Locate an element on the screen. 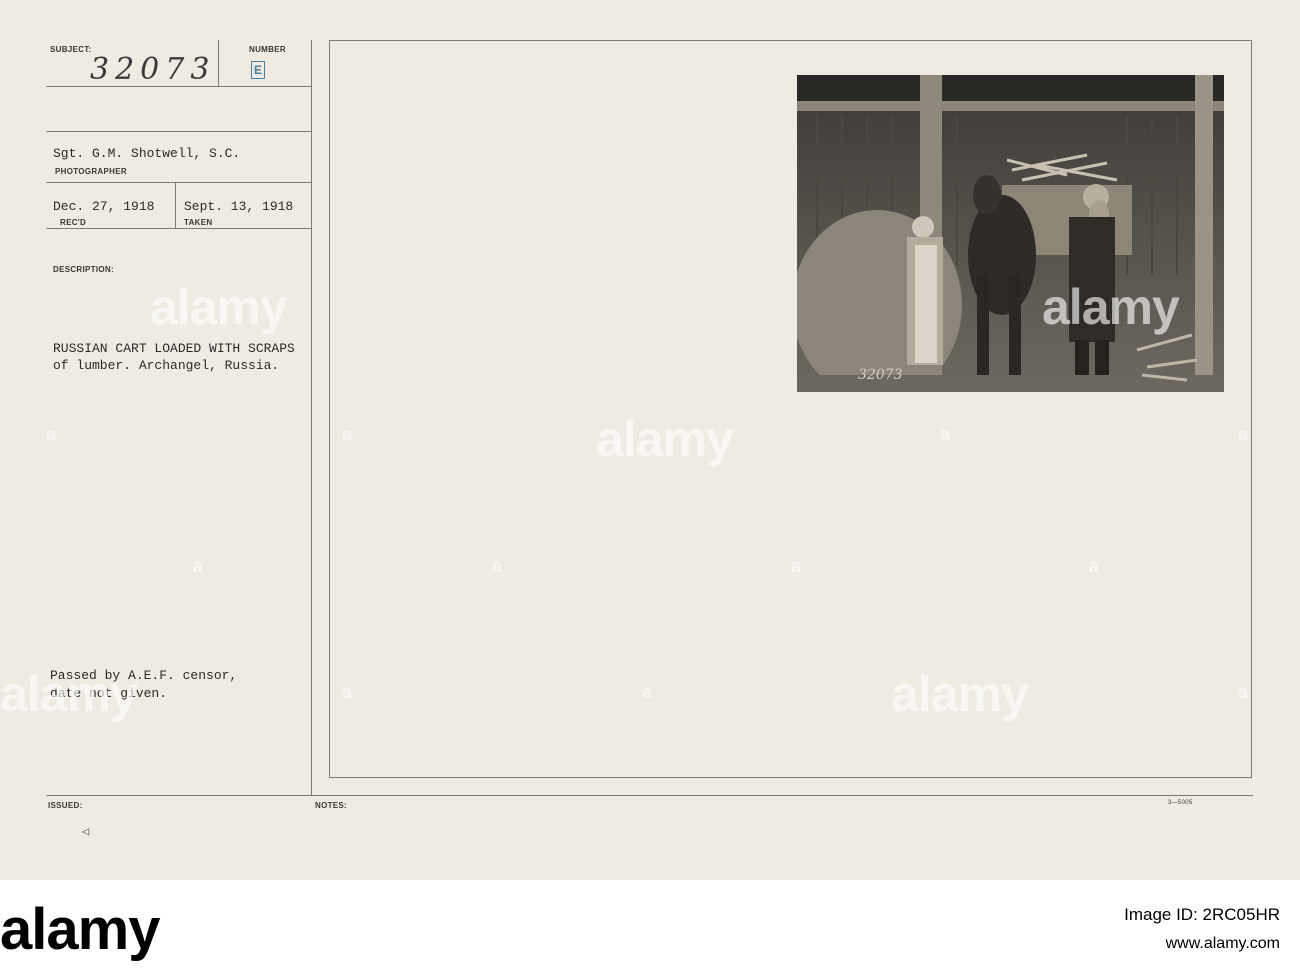  site-url: www.alamy.com is located at coordinates (1222, 943).